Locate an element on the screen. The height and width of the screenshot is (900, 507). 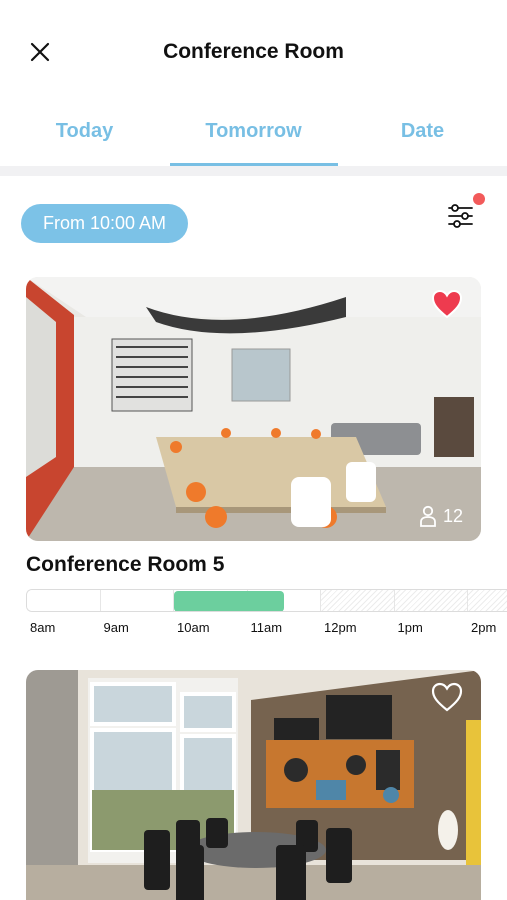
timeline-tick-label: 12pm is located at coordinates (340, 627).